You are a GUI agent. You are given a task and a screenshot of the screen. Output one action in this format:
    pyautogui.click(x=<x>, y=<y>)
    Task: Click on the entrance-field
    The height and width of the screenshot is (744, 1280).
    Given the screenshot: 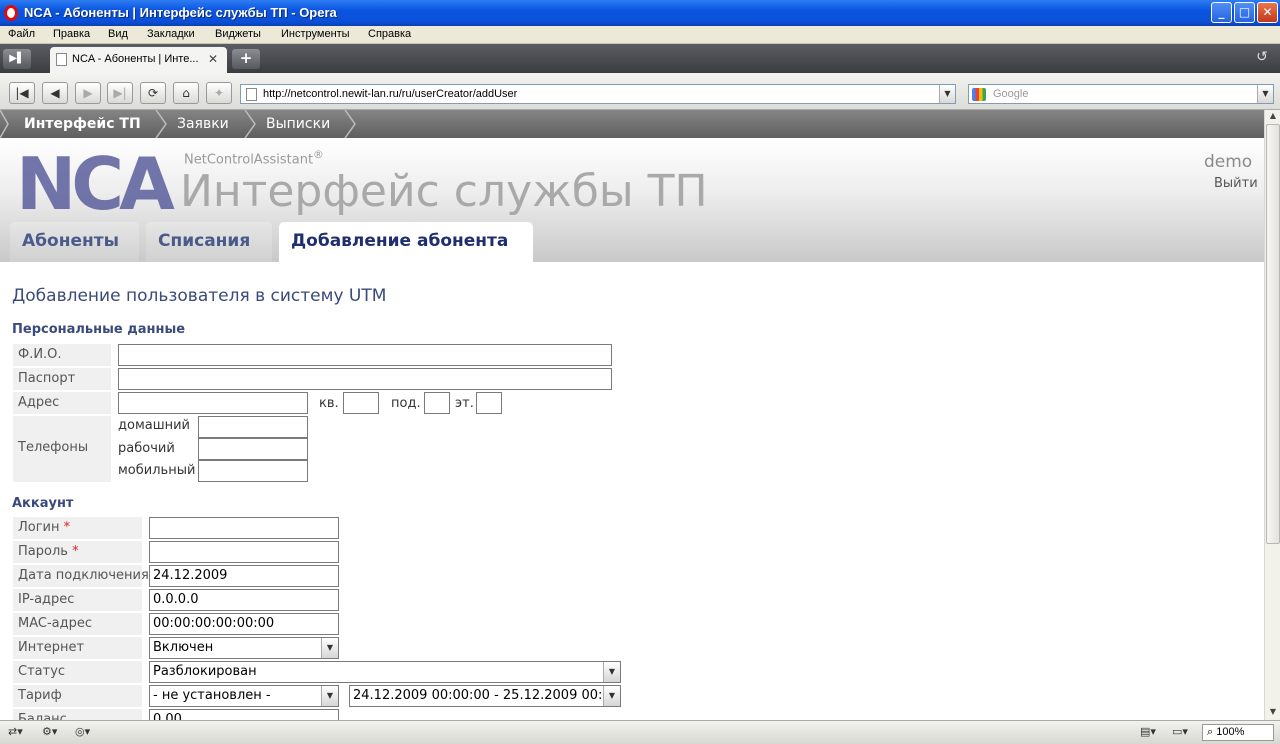 What is the action you would take?
    pyautogui.click(x=437, y=403)
    